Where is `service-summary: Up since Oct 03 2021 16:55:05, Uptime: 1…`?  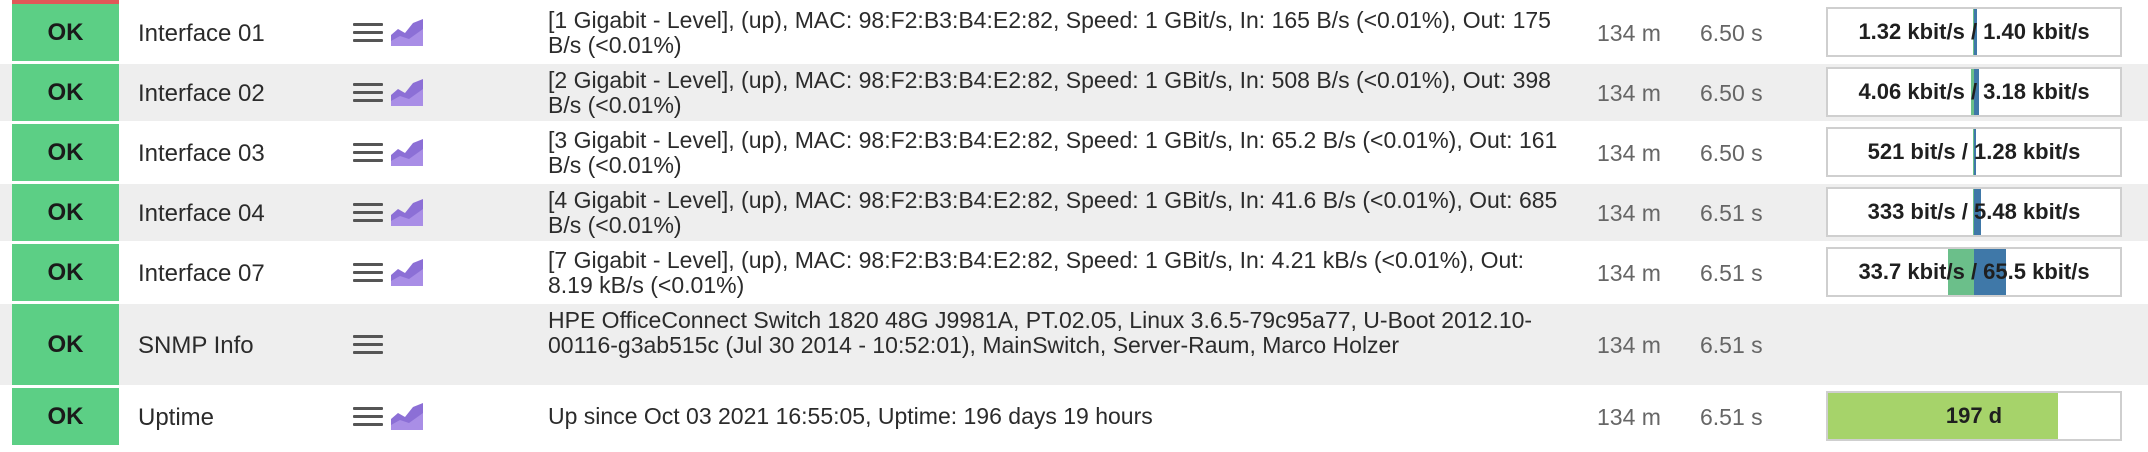
service-summary: Up since Oct 03 2021 16:55:05, Uptime: 1… is located at coordinates (850, 416).